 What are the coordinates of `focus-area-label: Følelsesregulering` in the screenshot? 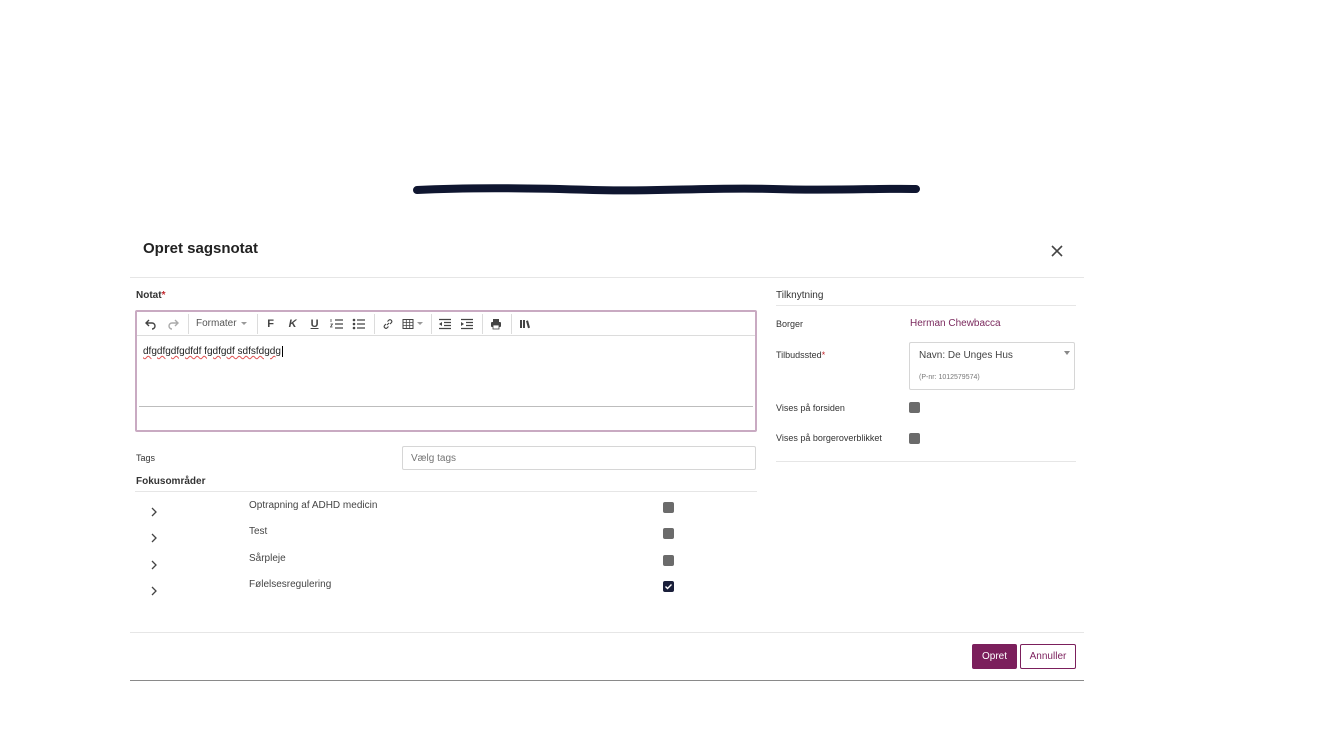 It's located at (290, 584).